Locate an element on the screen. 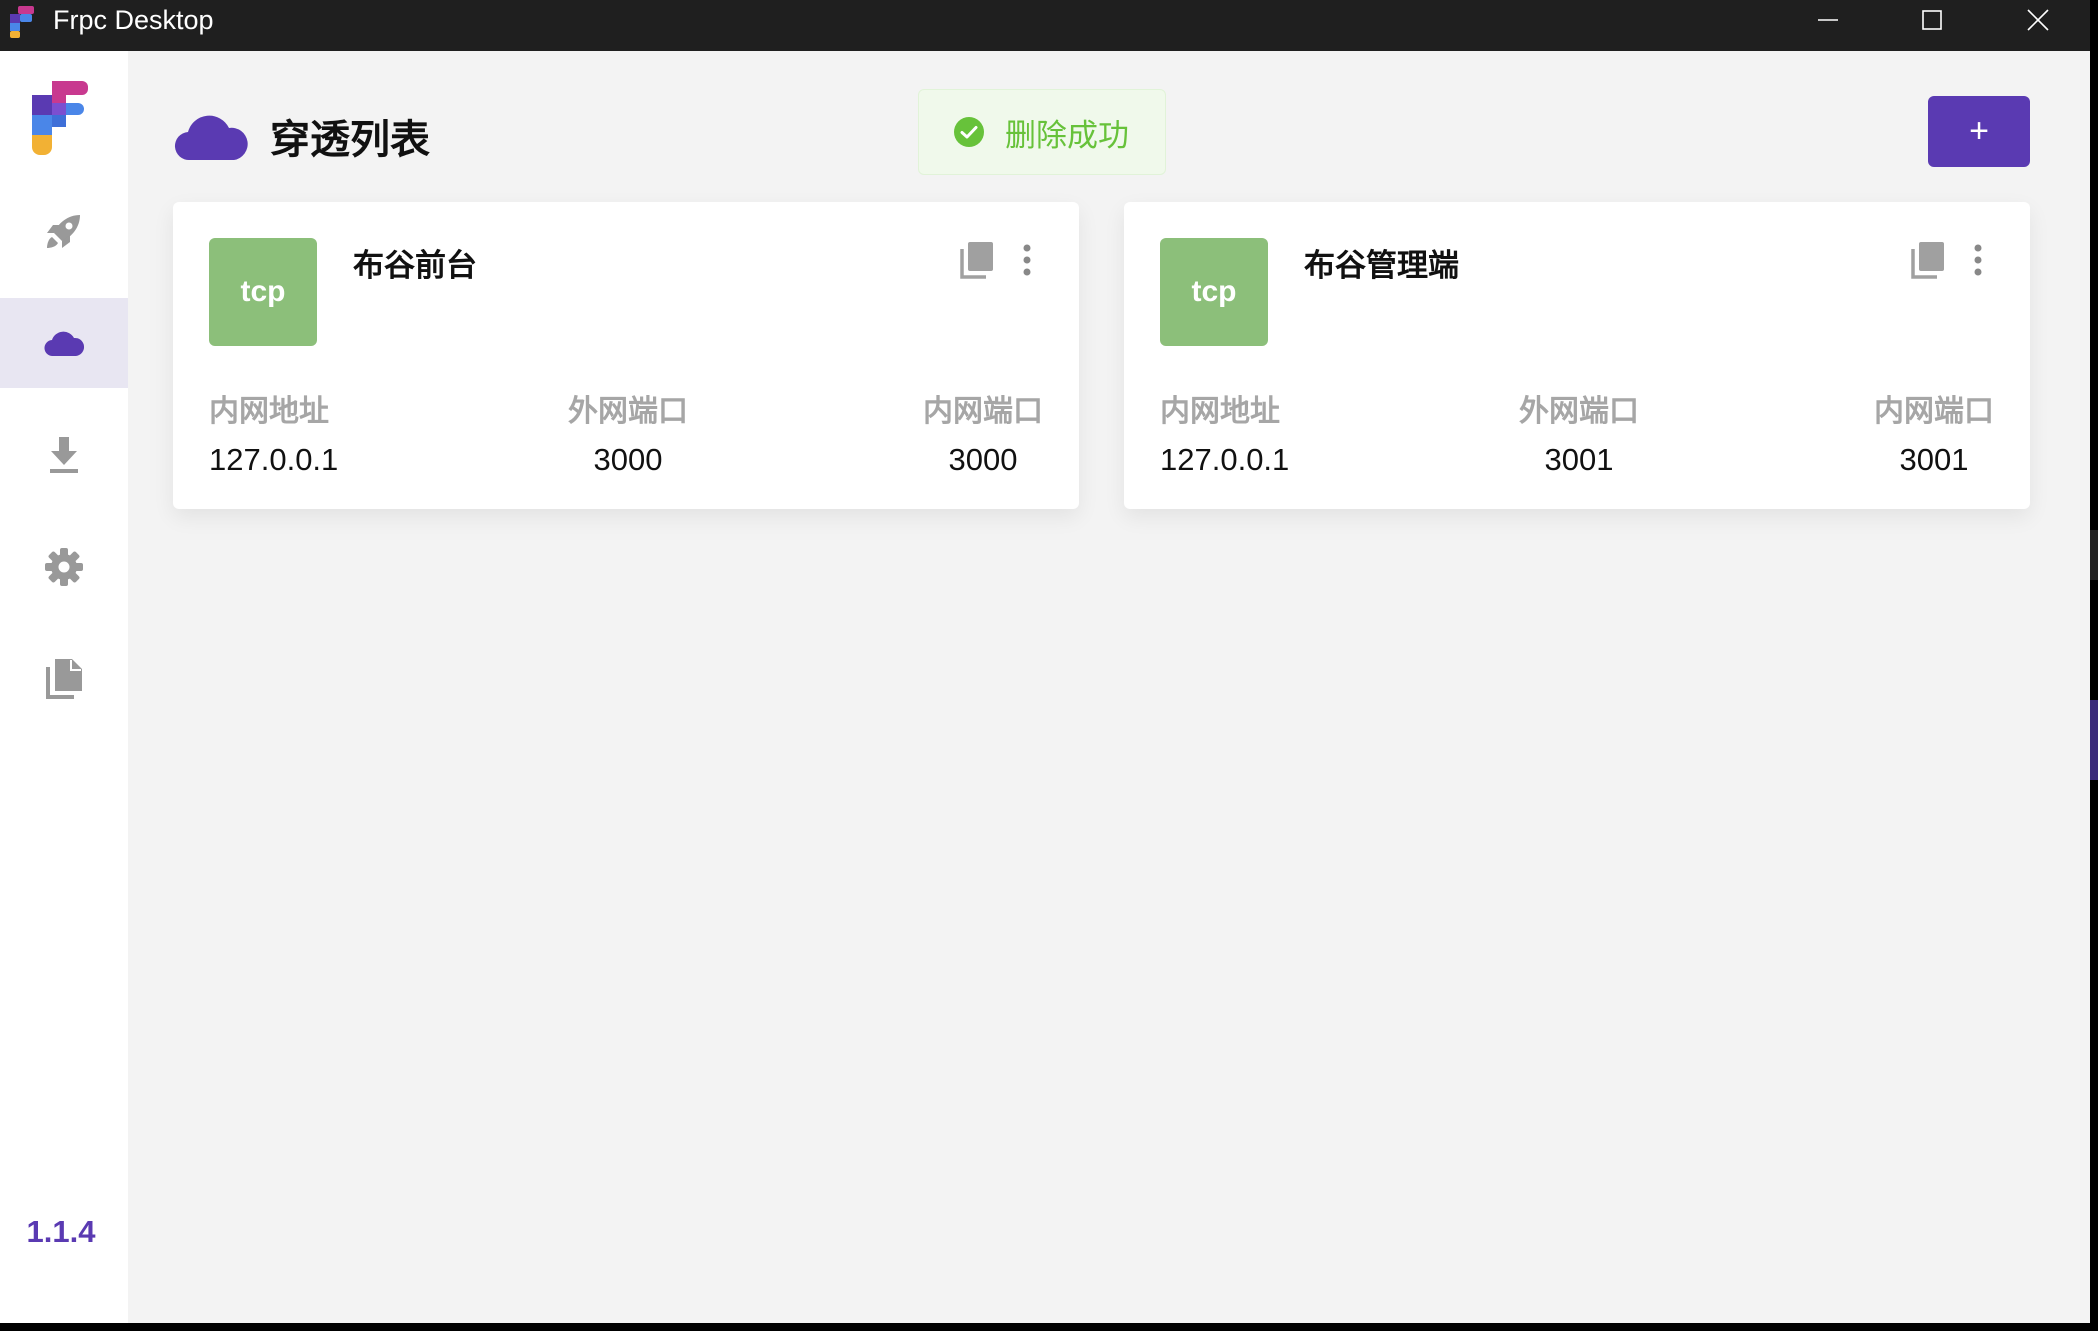 The width and height of the screenshot is (2098, 1331). app-logo-icon is located at coordinates (22, 22).